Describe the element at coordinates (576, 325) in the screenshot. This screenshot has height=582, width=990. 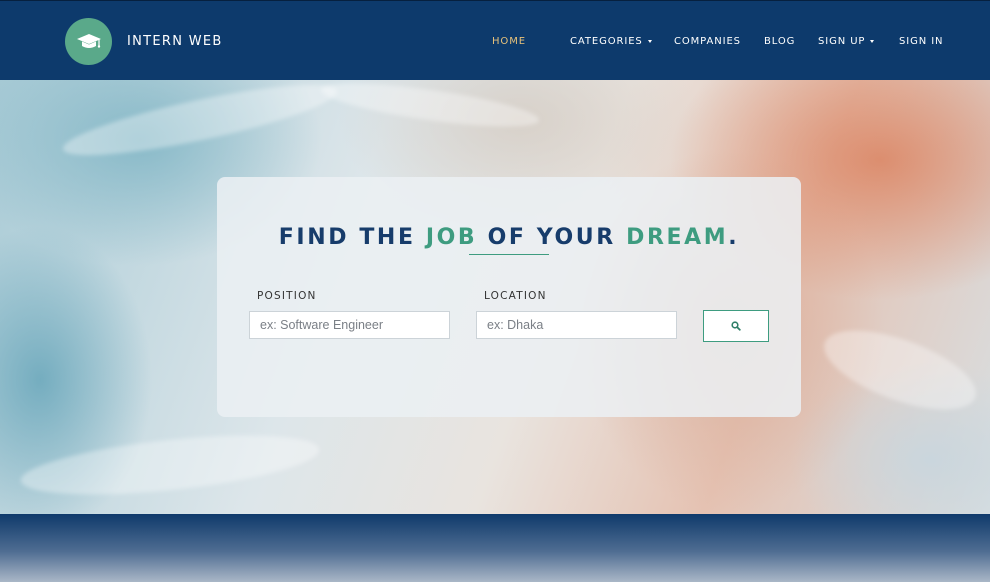
I see `location-input` at that location.